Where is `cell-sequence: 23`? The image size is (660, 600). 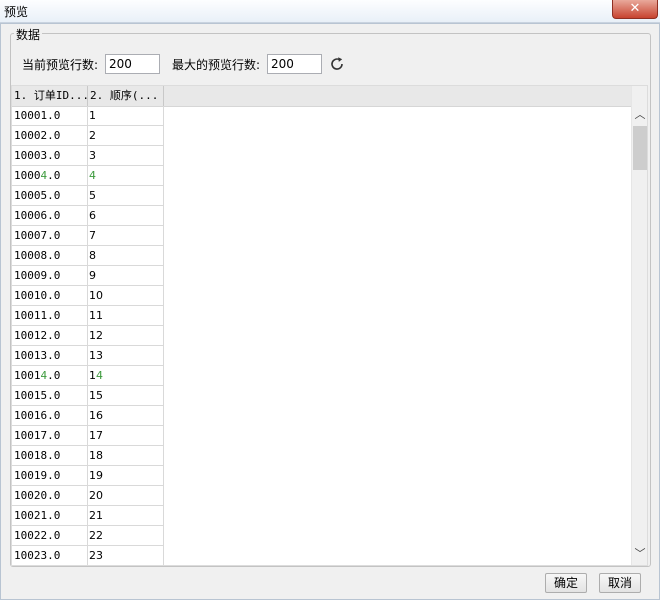 cell-sequence: 23 is located at coordinates (126, 555).